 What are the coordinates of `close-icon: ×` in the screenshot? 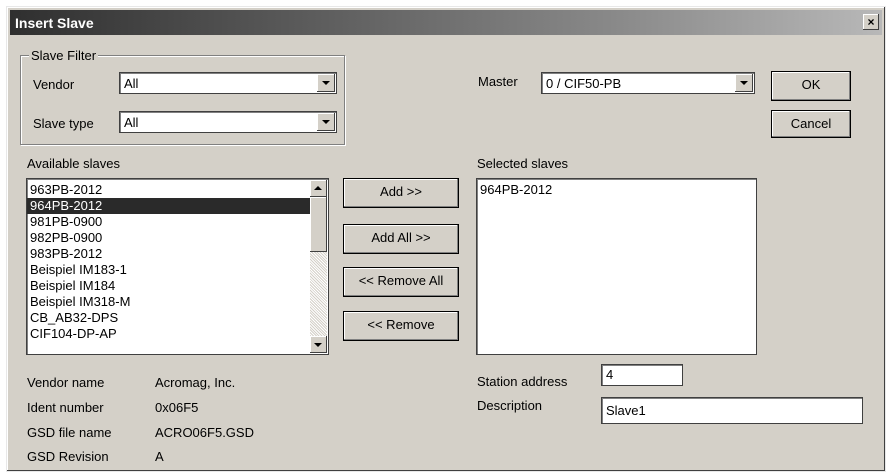 It's located at (871, 22).